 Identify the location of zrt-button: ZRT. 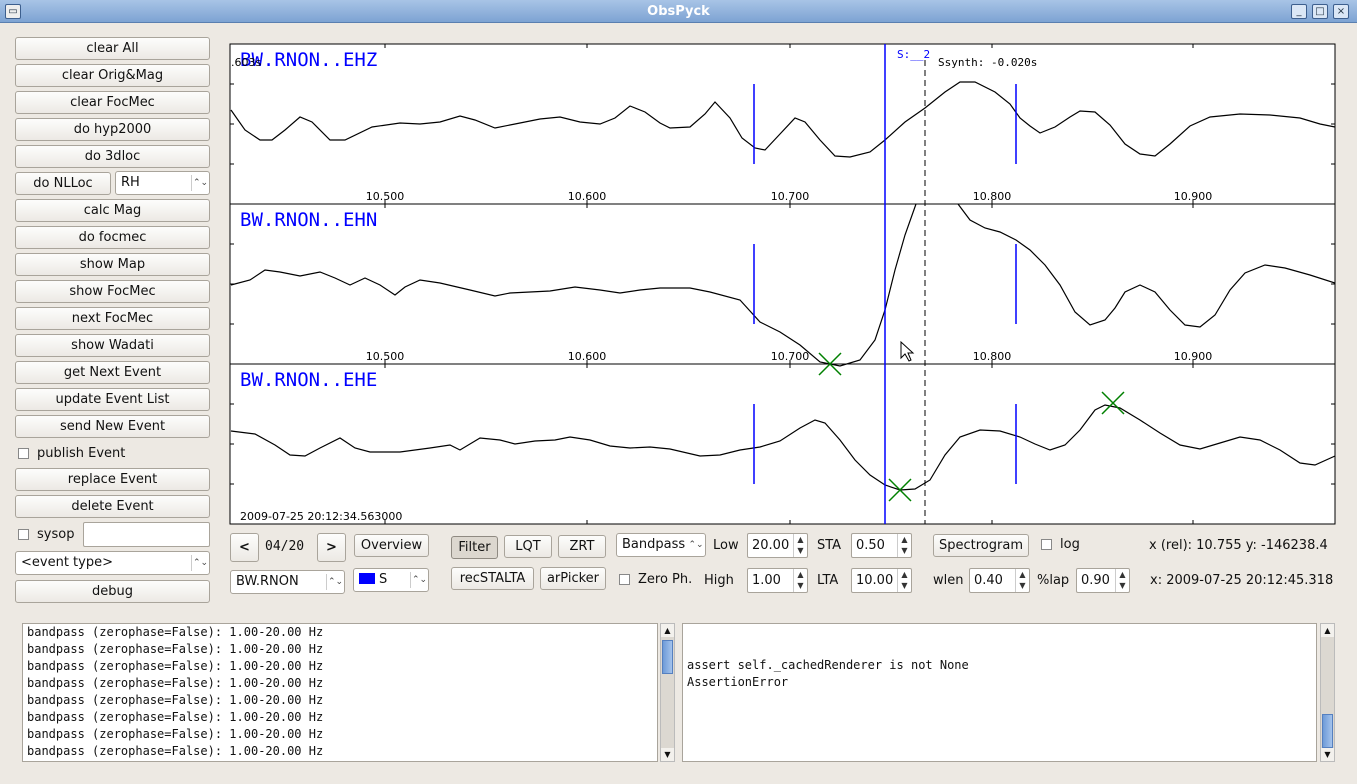
(582, 546).